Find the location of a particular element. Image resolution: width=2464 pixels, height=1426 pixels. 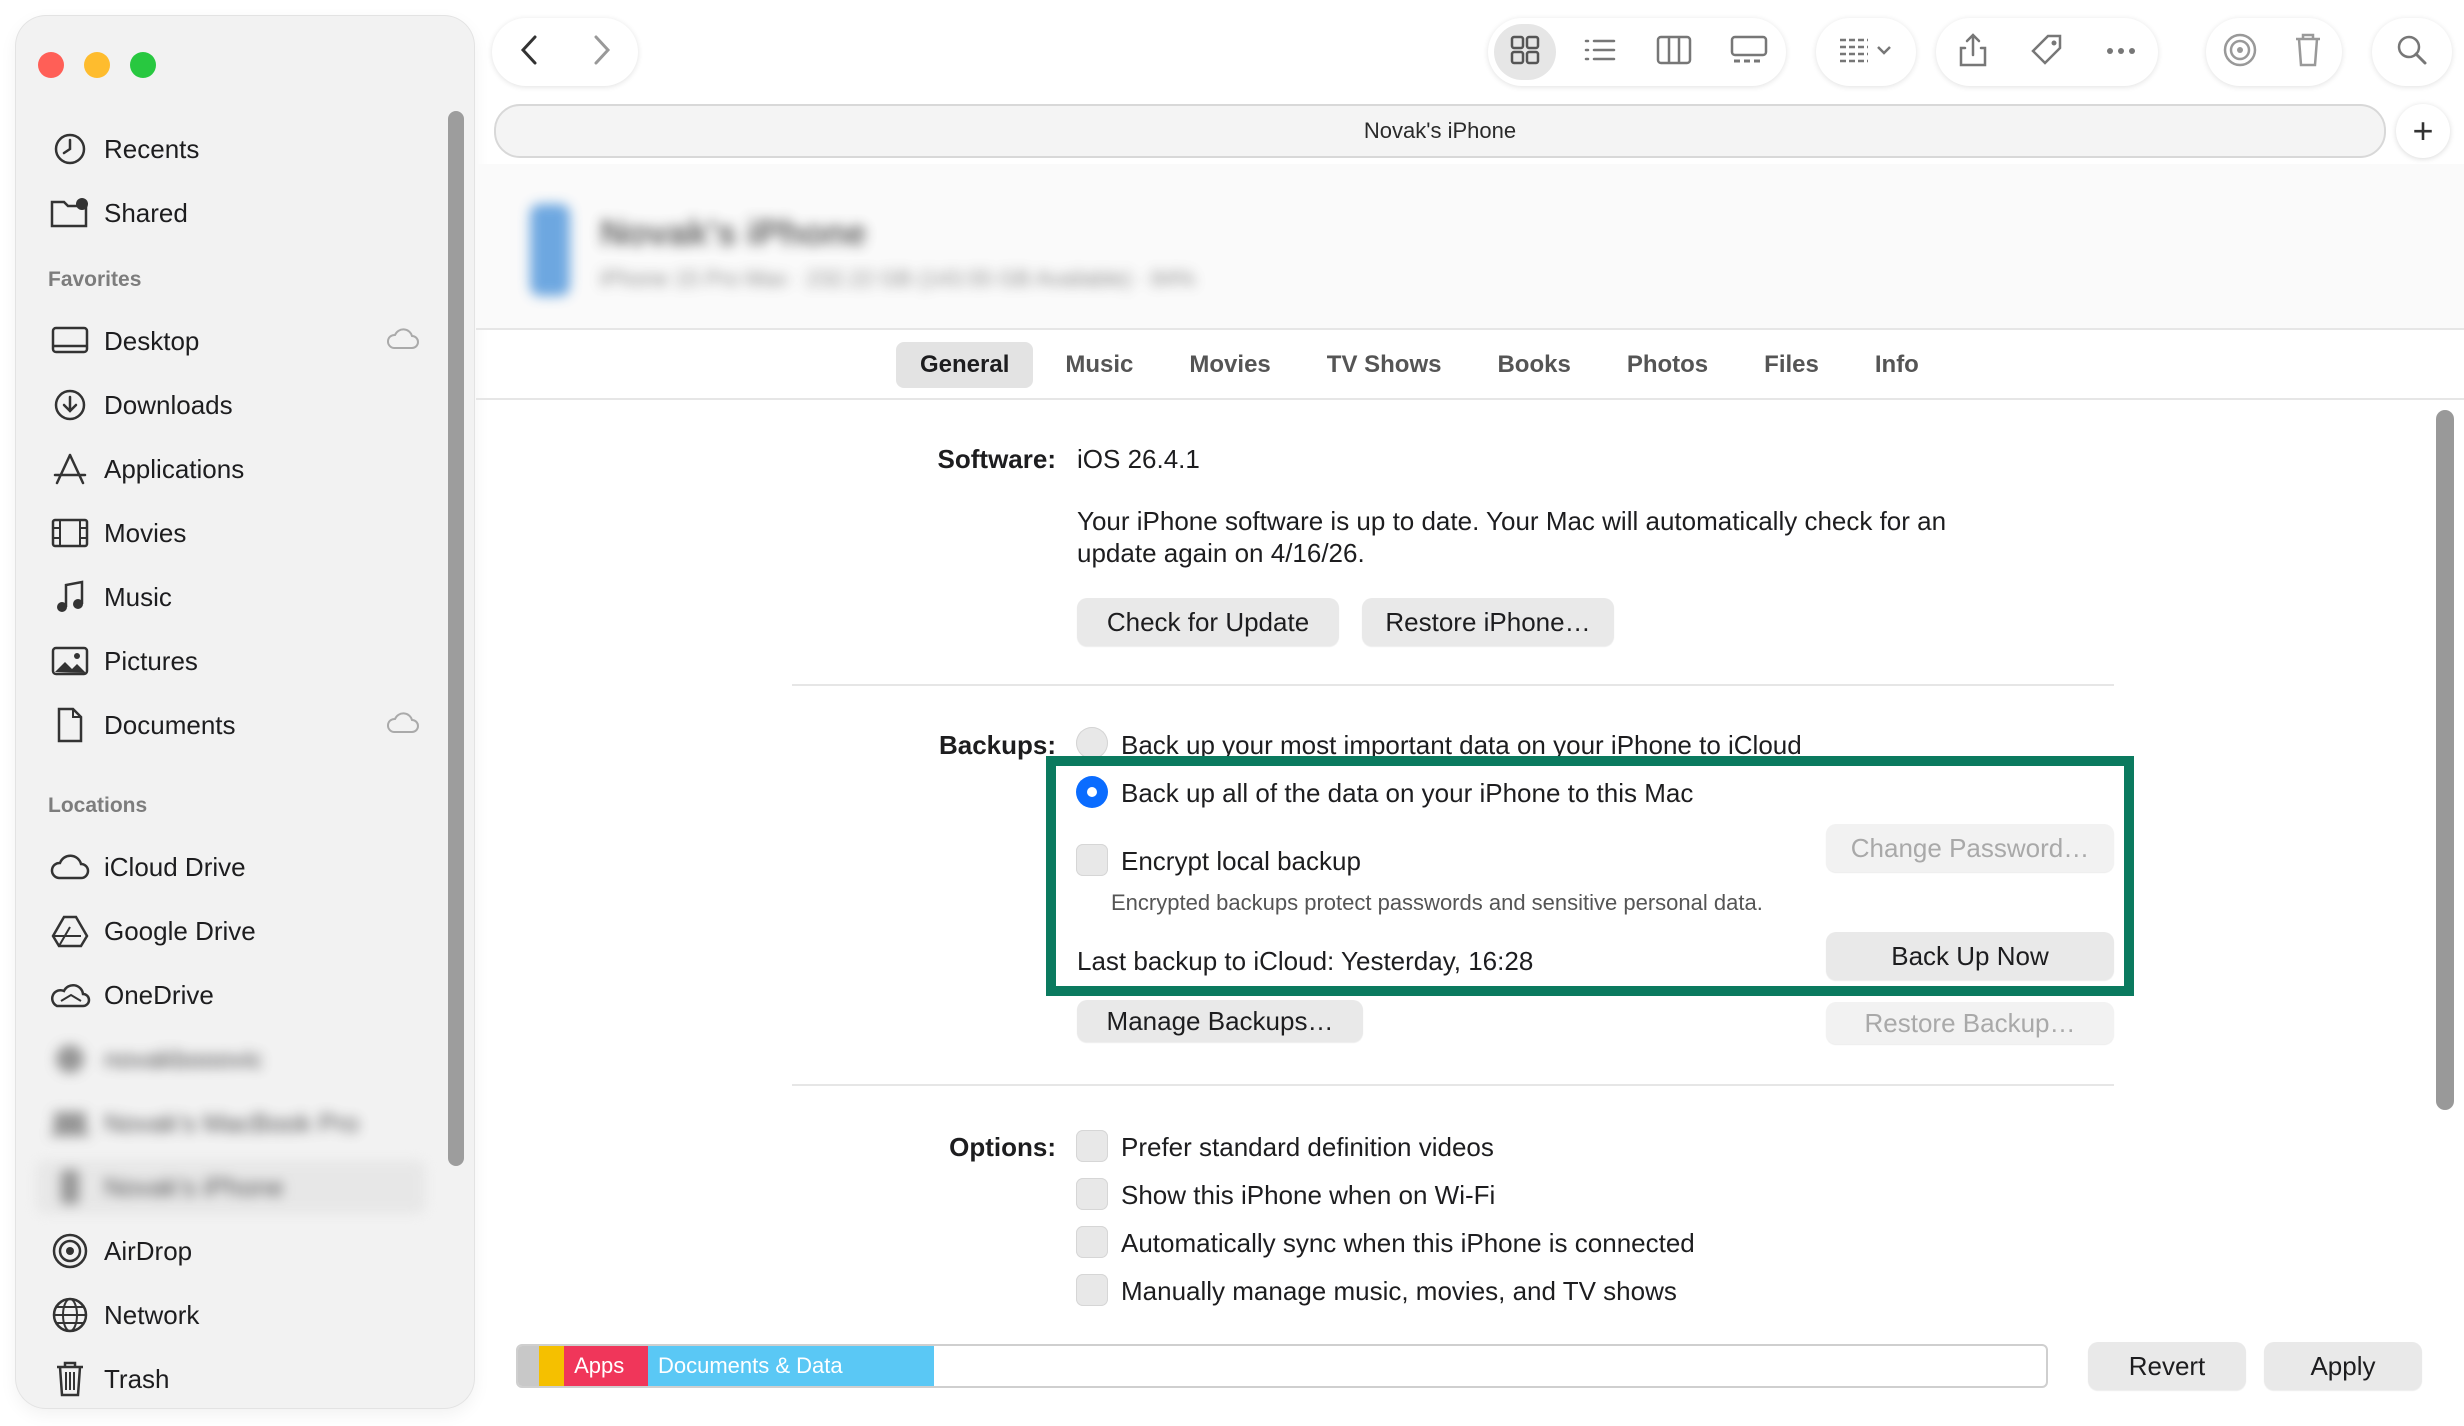

tab-general: General is located at coordinates (965, 365).